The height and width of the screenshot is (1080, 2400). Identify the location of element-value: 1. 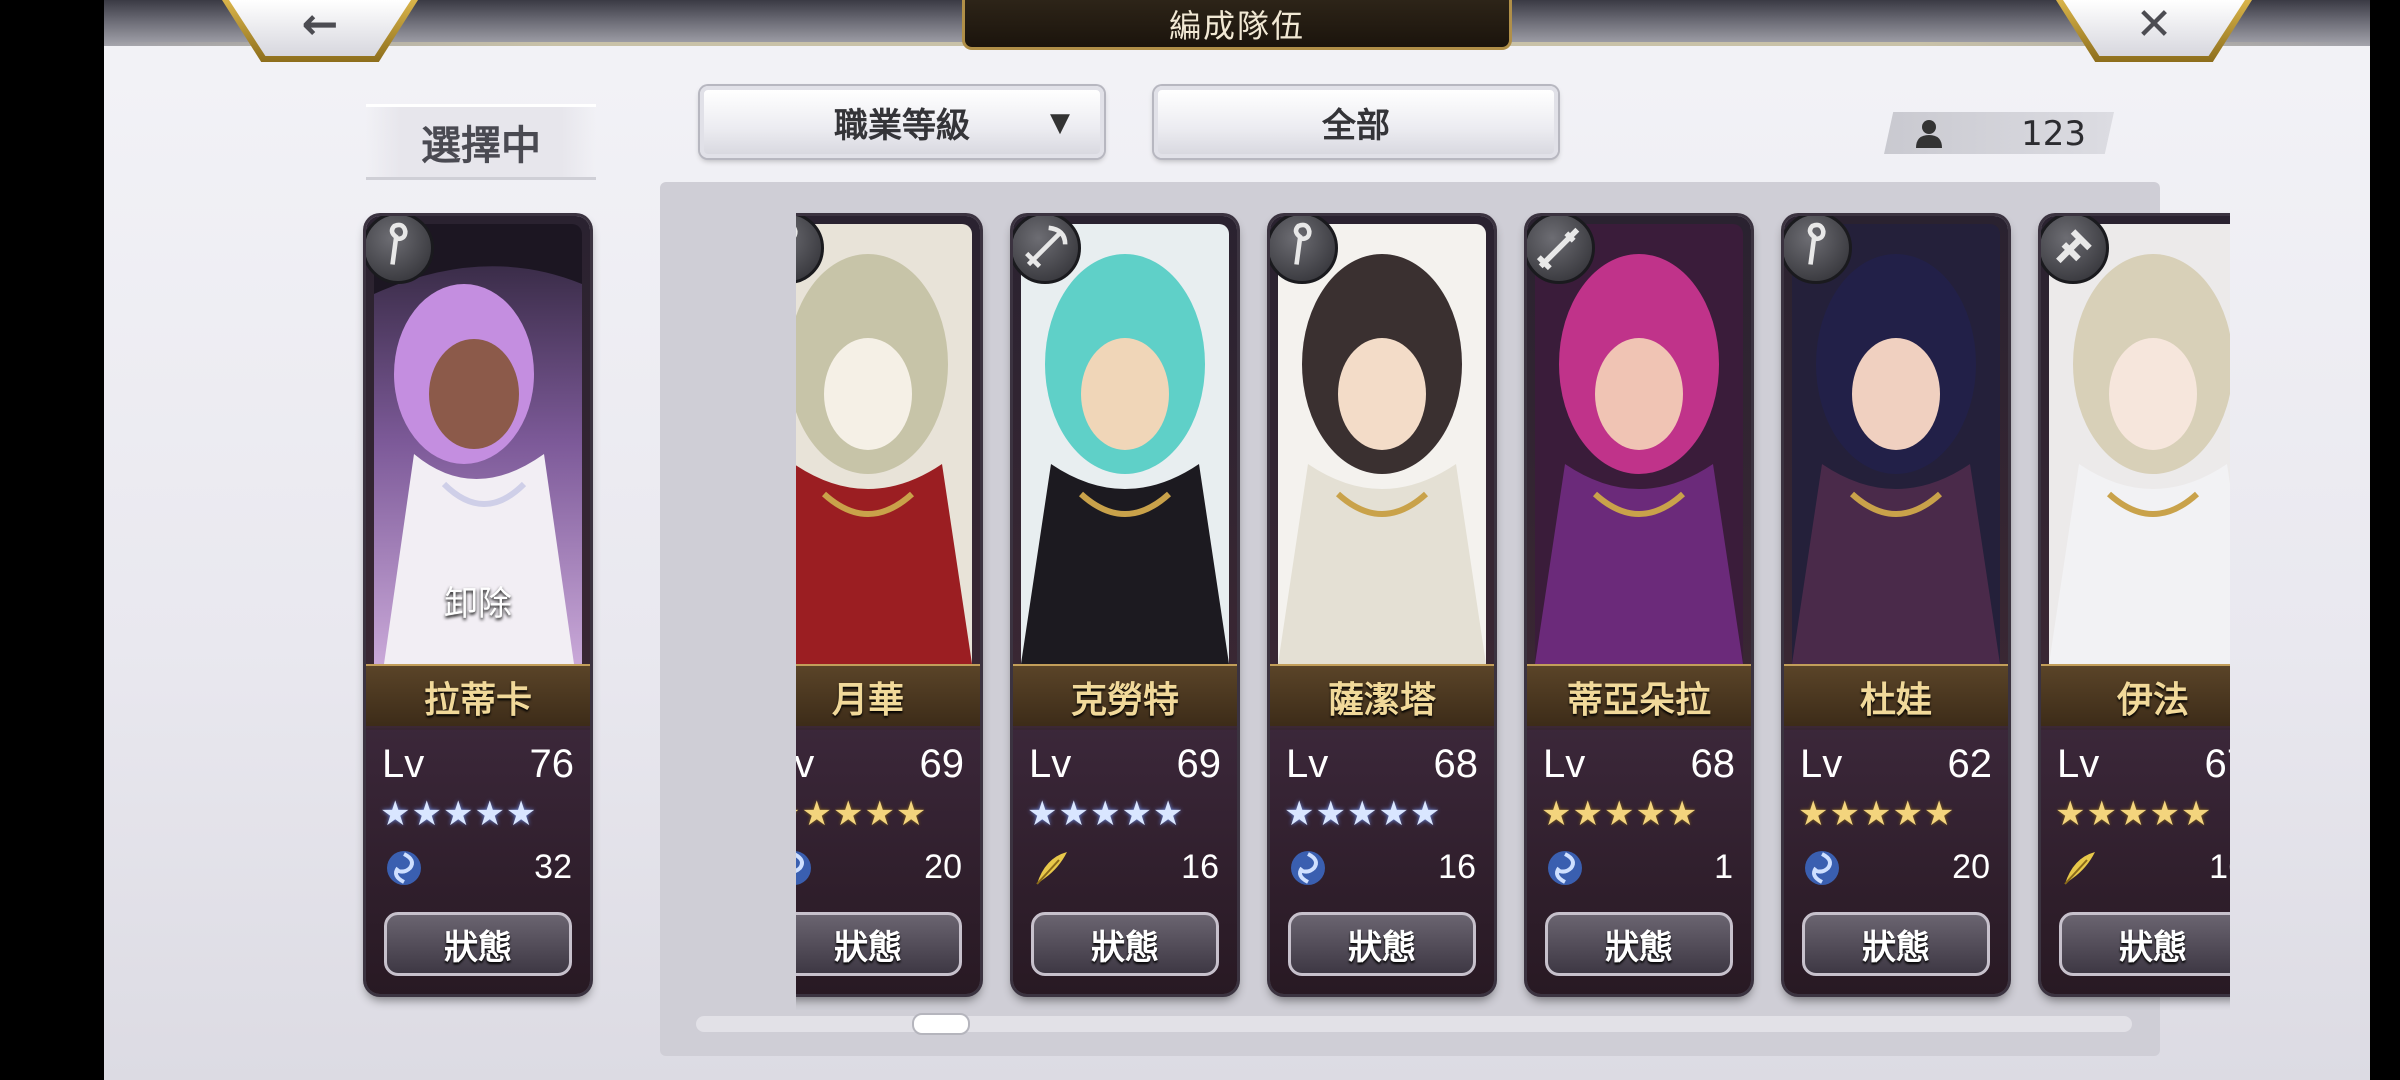
(1723, 867).